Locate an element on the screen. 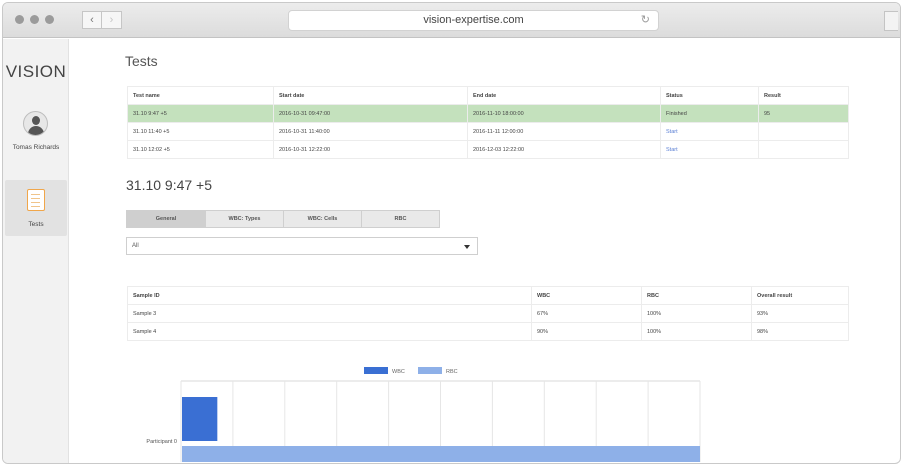  table-header-row: Sample ID WBC RBC Overall result is located at coordinates (488, 295).